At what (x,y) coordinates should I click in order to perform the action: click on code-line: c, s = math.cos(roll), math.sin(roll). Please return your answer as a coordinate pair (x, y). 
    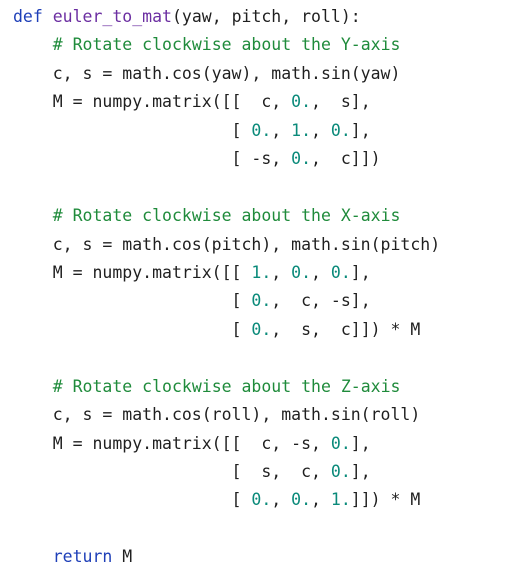
    Looking at the image, I should click on (265, 415).